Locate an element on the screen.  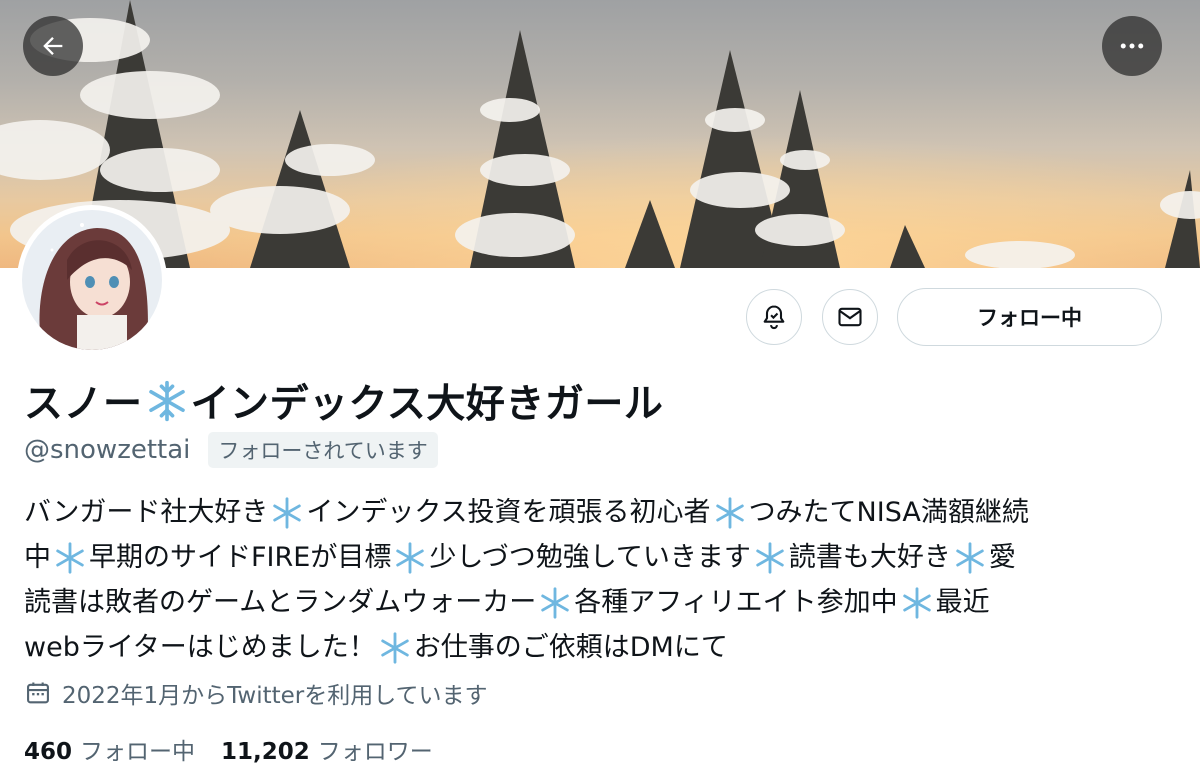
joined-date-row: 2022年1月からTwitterを利用しています is located at coordinates (256, 693).